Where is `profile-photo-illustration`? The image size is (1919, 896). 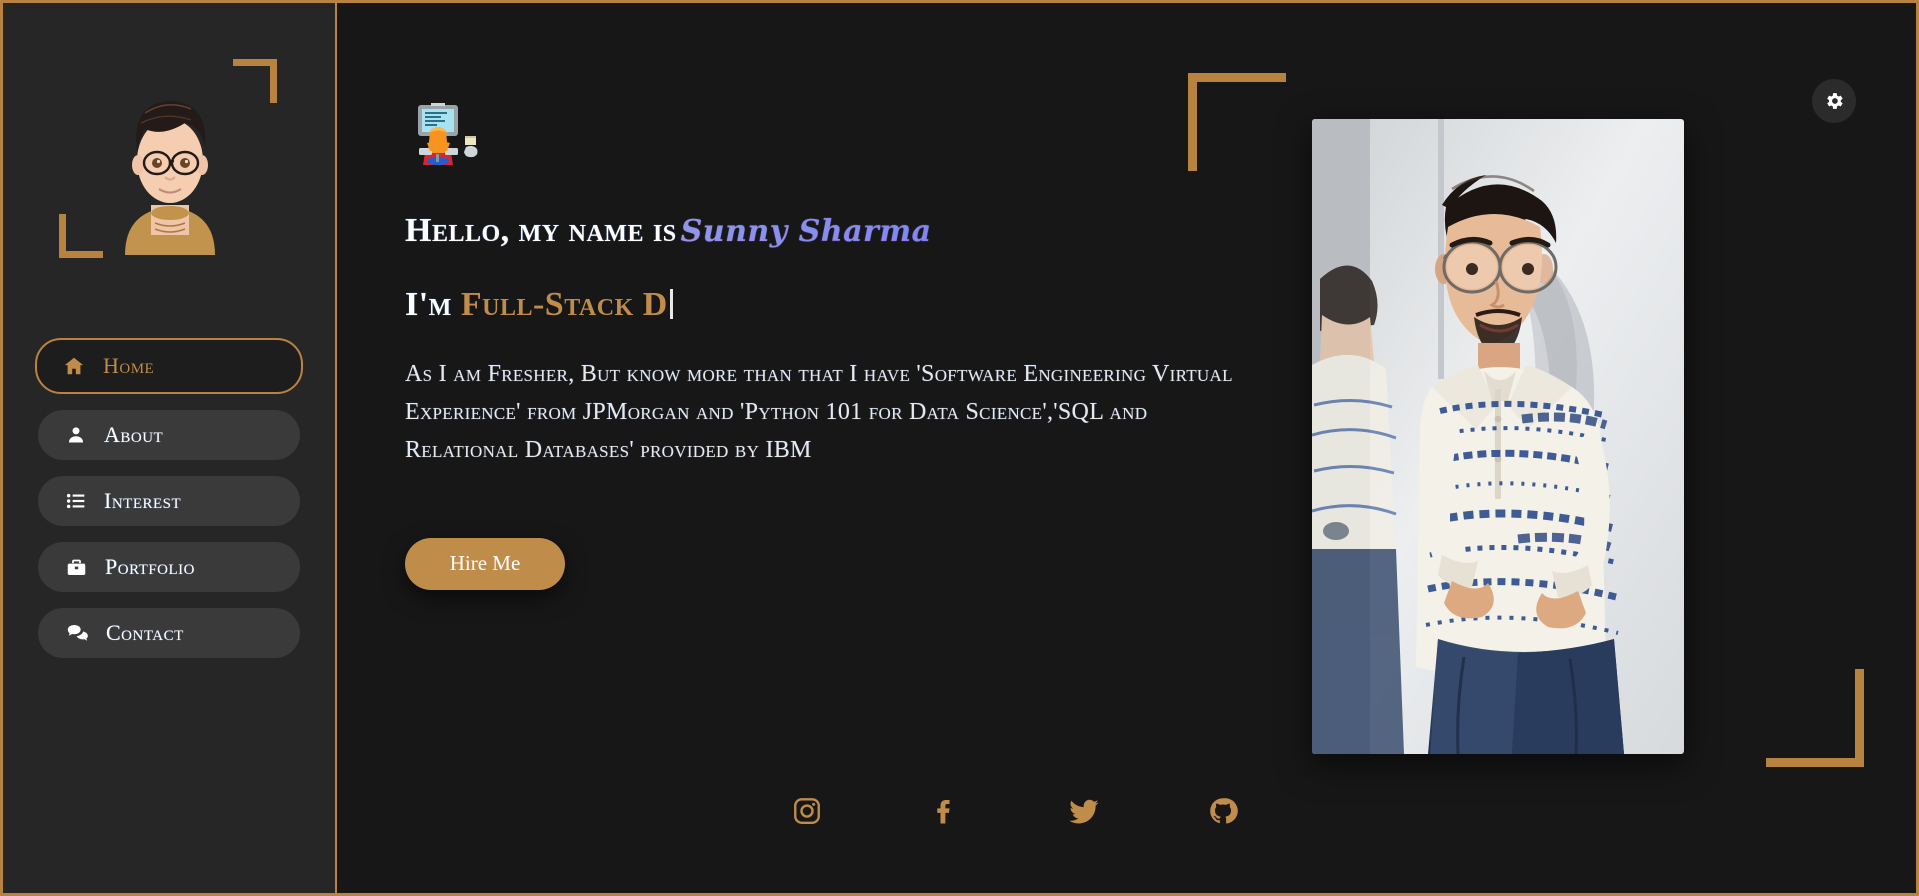
profile-photo-illustration is located at coordinates (1498, 436).